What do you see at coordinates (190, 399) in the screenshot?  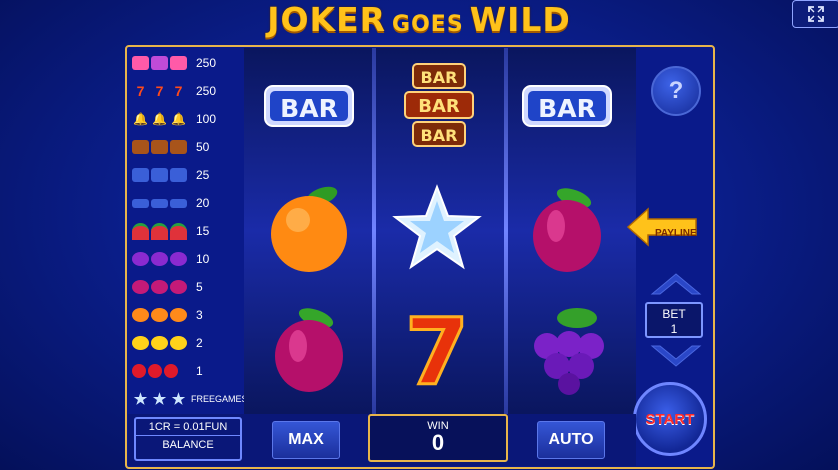 I see `paytable-row: ★ ★ ★ FREEGAMES` at bounding box center [190, 399].